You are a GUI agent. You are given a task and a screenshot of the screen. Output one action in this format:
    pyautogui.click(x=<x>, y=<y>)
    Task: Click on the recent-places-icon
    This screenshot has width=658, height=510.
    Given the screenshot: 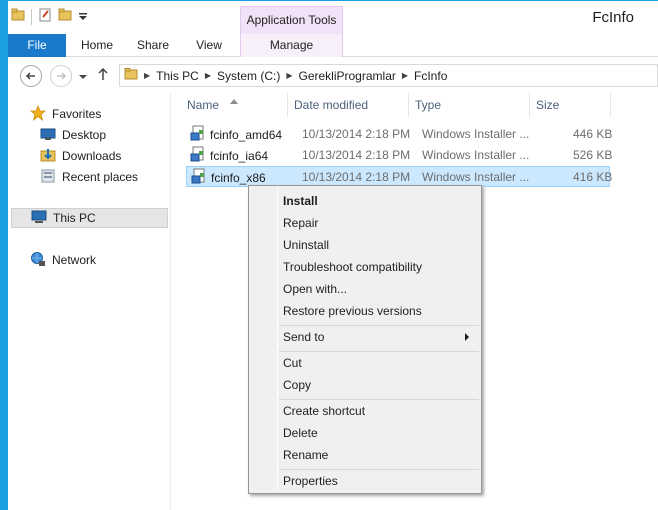 What is the action you would take?
    pyautogui.click(x=48, y=177)
    